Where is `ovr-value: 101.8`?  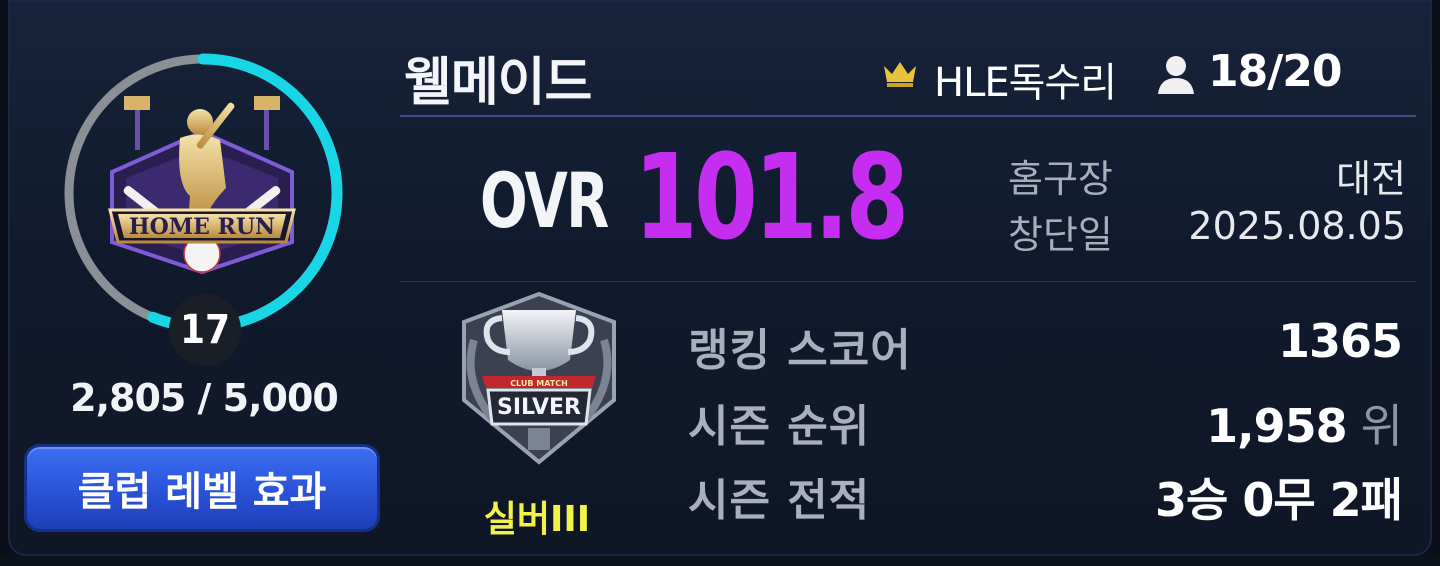 ovr-value: 101.8 is located at coordinates (771, 197).